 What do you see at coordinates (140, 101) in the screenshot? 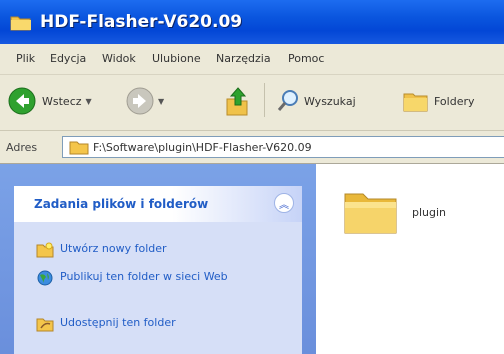
I see `forward-arrow-icon` at bounding box center [140, 101].